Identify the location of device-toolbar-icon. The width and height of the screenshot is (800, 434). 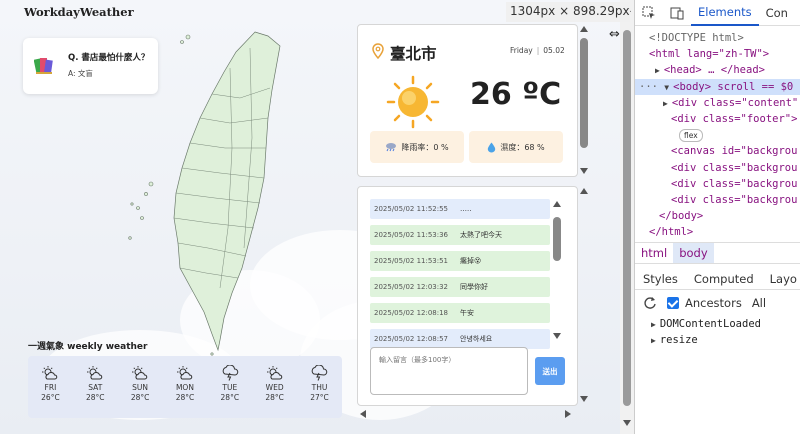
(677, 13).